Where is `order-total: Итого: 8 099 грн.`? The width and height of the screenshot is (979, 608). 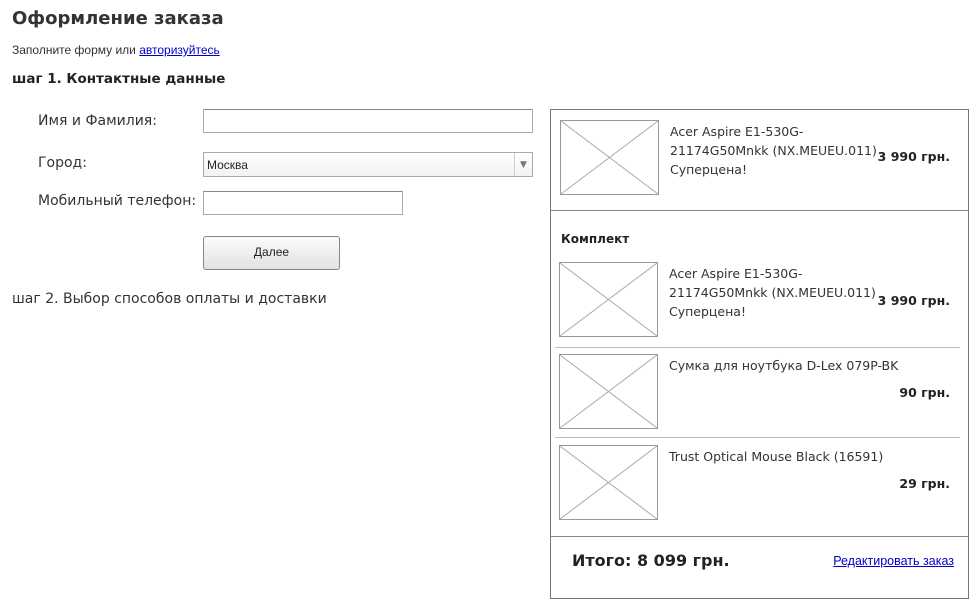 order-total: Итого: 8 099 грн. is located at coordinates (651, 560).